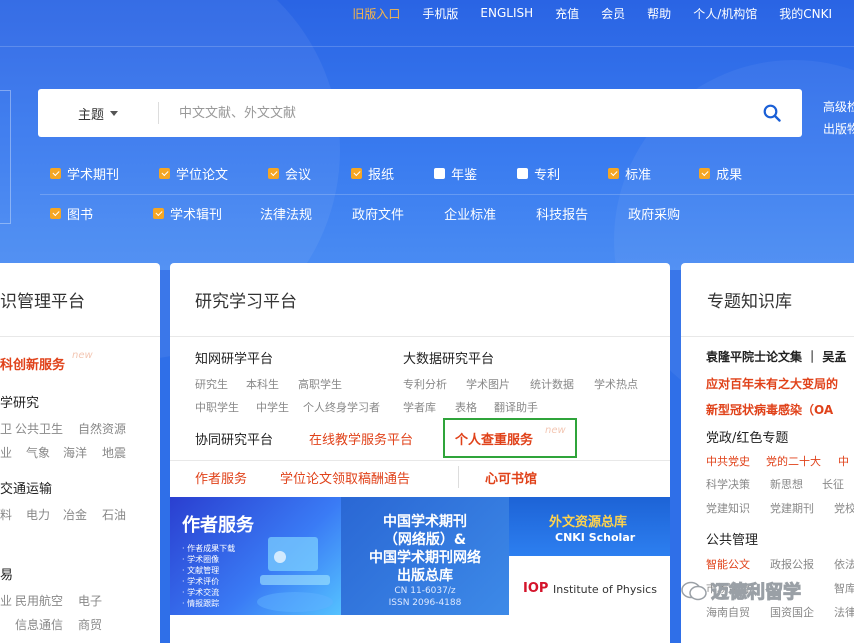  Describe the element at coordinates (32, 363) in the screenshot. I see `left-item-innovation: 科创新服务` at that location.